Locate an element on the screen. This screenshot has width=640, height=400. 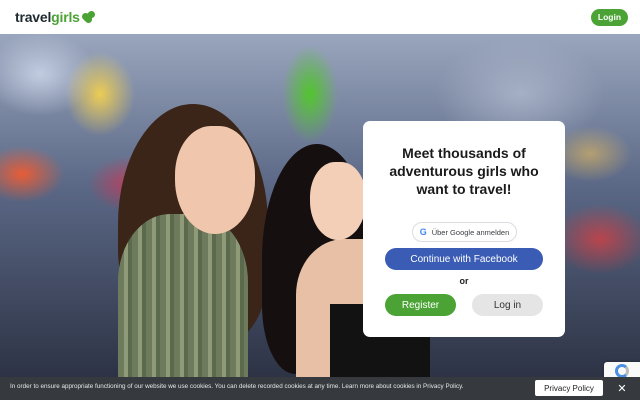
register-button: Register is located at coordinates (420, 305).